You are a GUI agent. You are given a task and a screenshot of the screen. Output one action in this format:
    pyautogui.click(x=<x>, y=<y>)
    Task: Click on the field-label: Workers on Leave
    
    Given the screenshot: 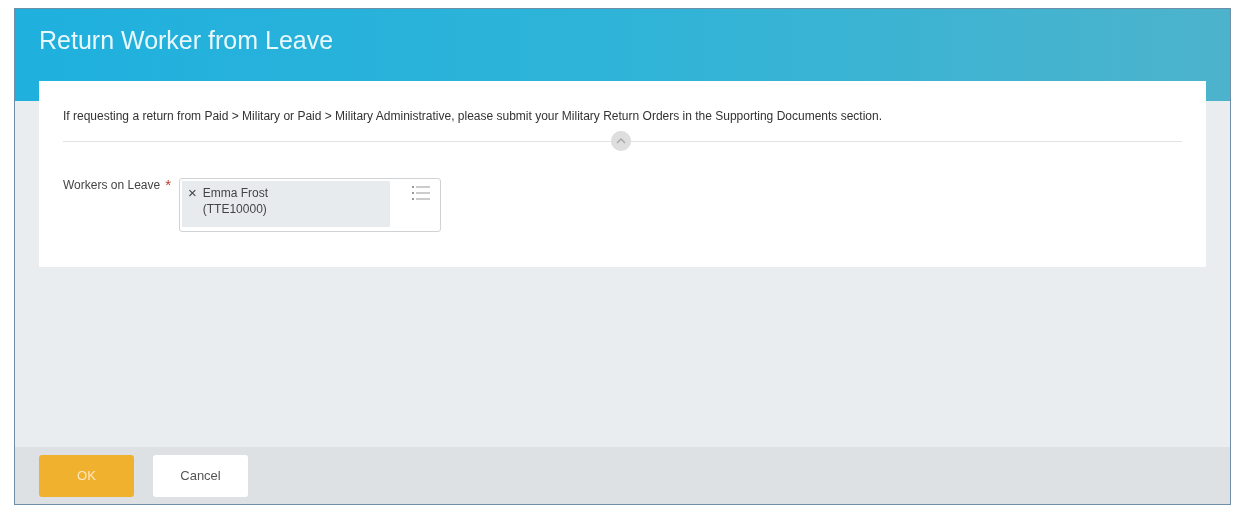 What is the action you would take?
    pyautogui.click(x=112, y=185)
    